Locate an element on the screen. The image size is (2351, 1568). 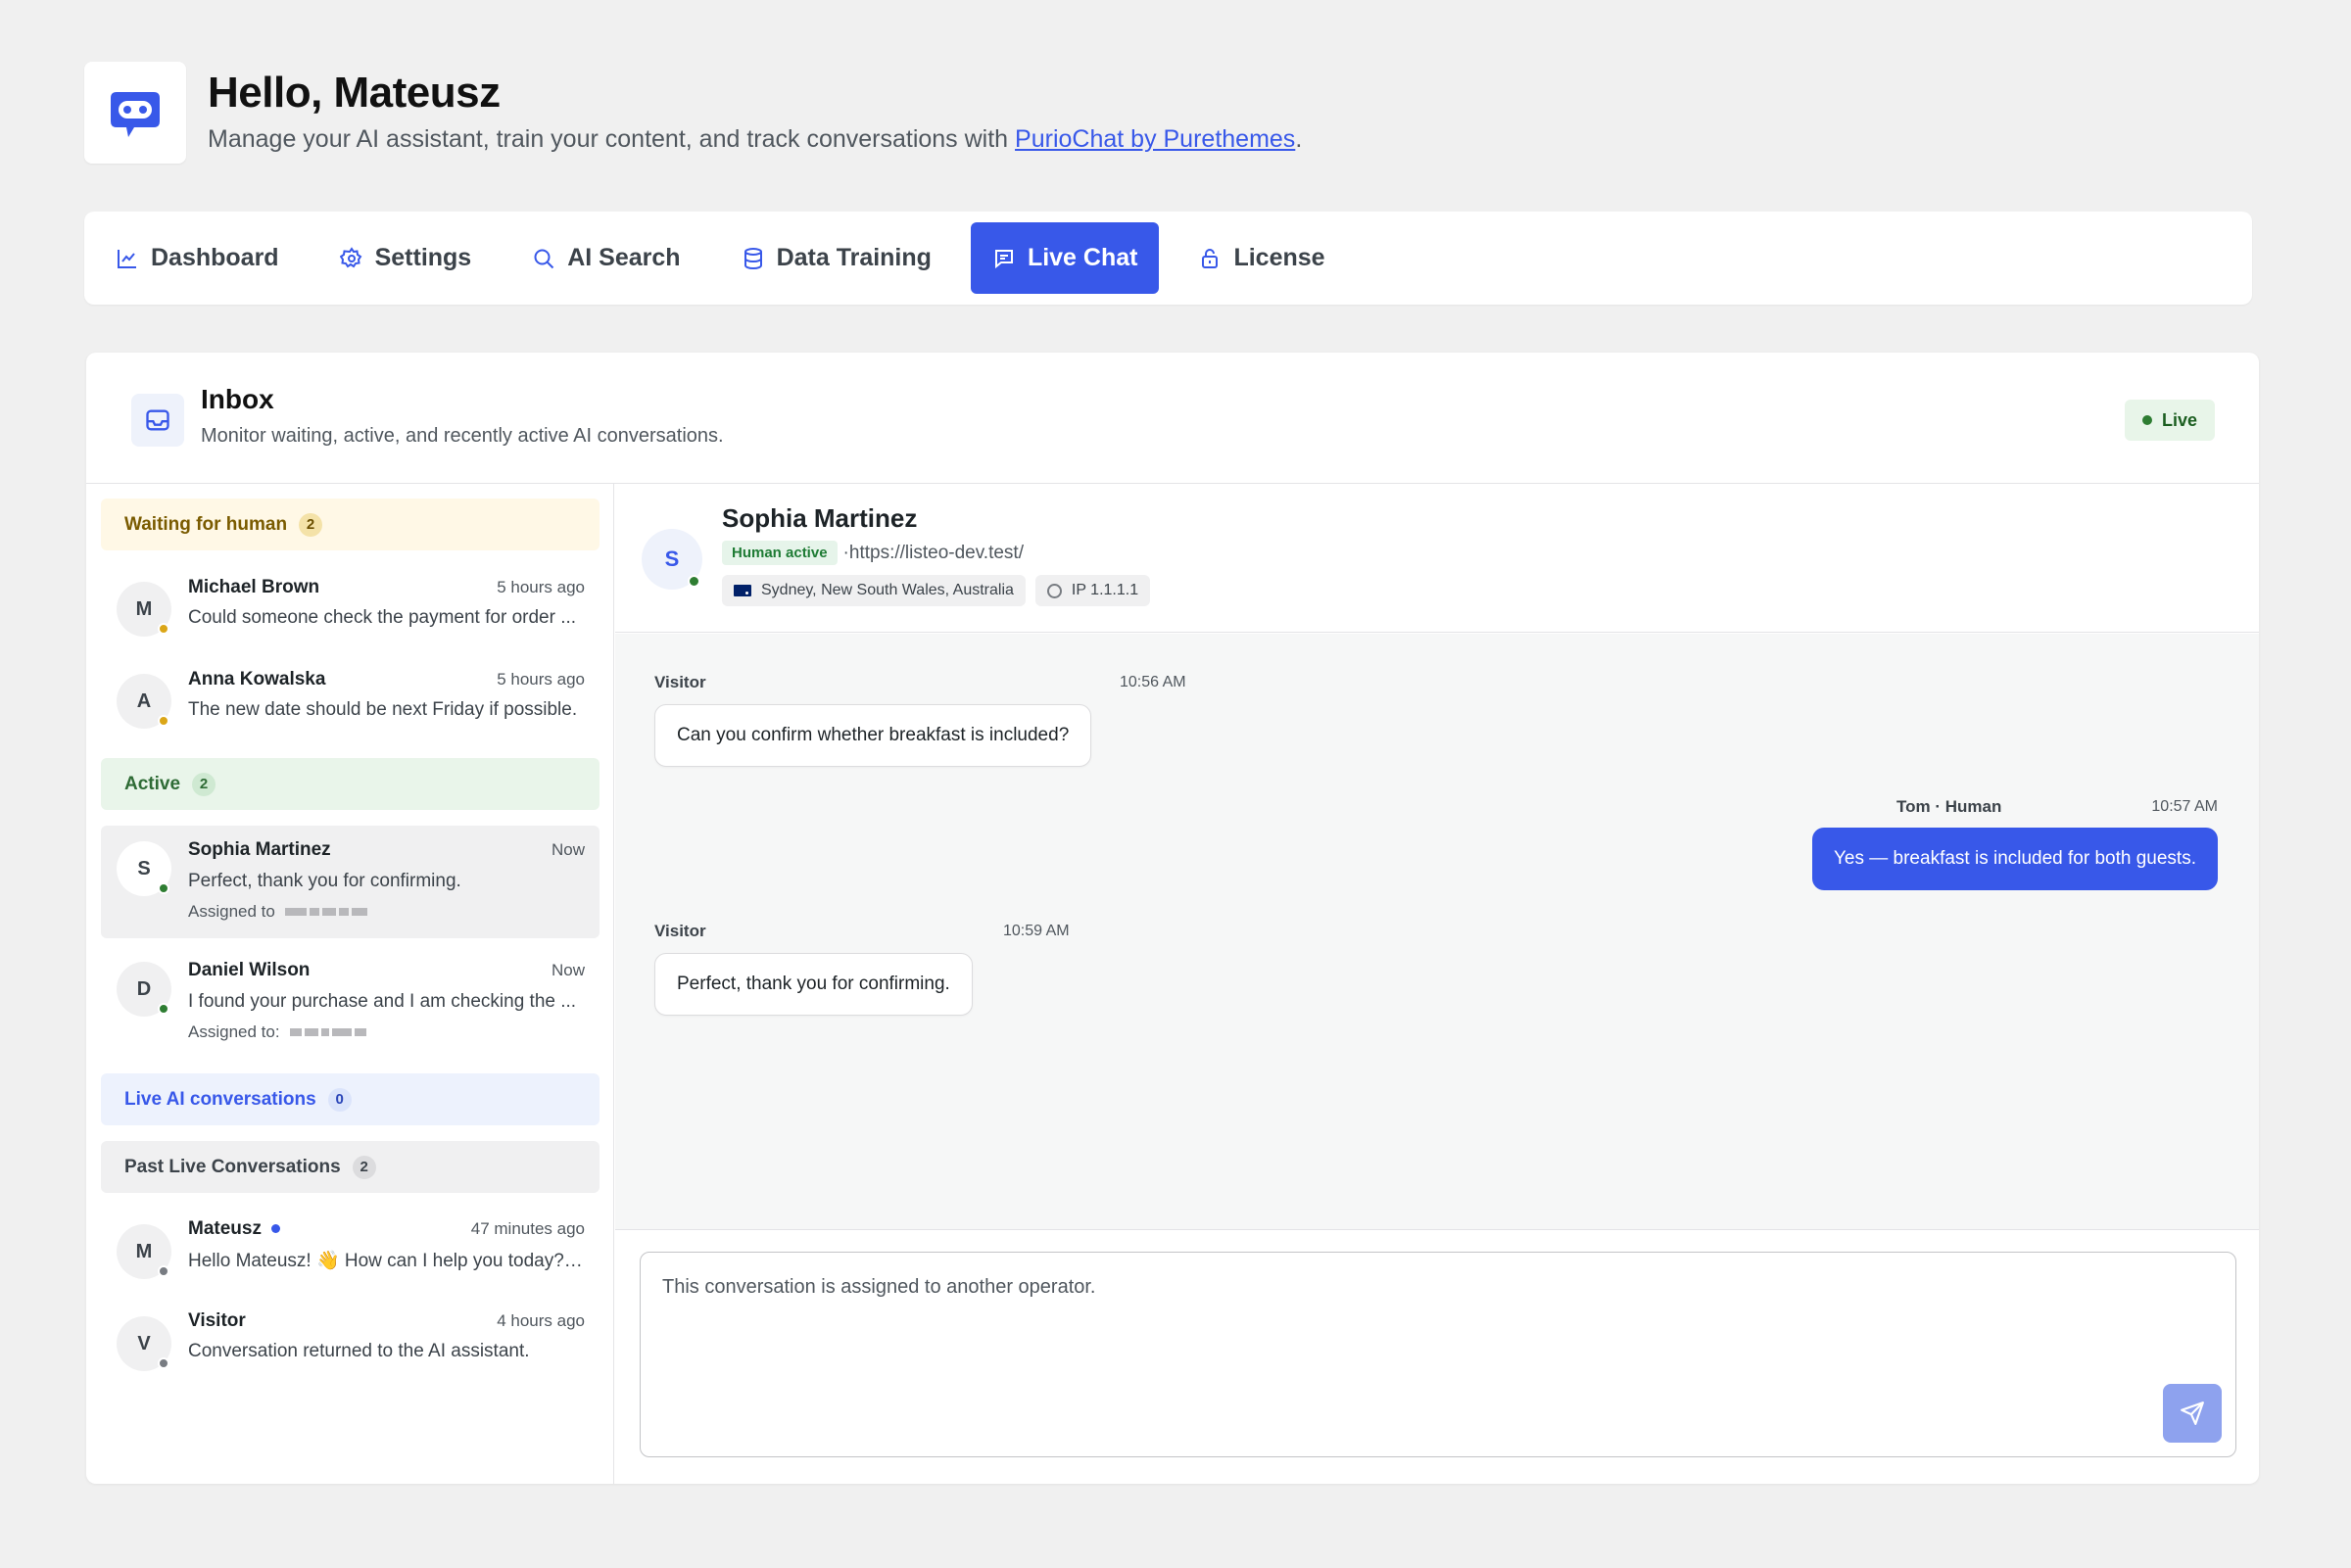
chat-meta: Human active · https://listeo-dev.test/ is located at coordinates (873, 553).